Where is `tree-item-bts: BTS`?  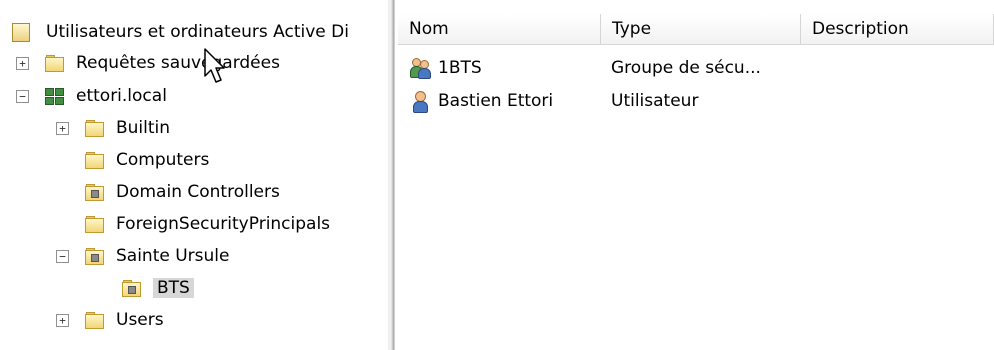
tree-item-bts: BTS is located at coordinates (158, 288).